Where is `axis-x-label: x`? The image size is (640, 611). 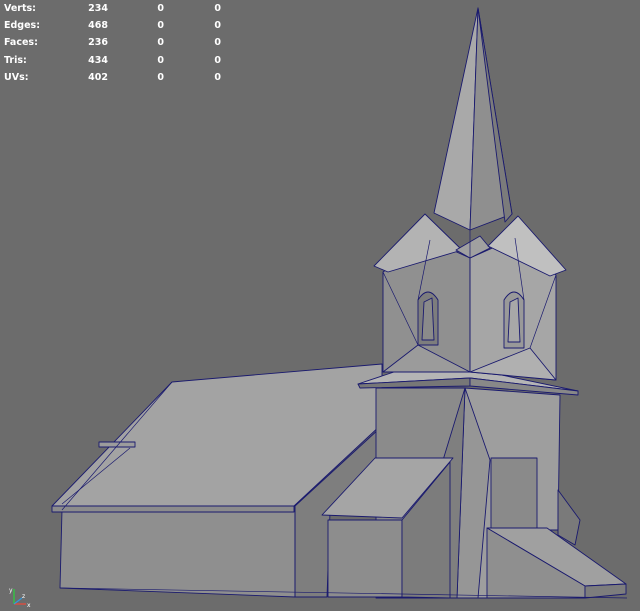
axis-x-label: x is located at coordinates (29, 605).